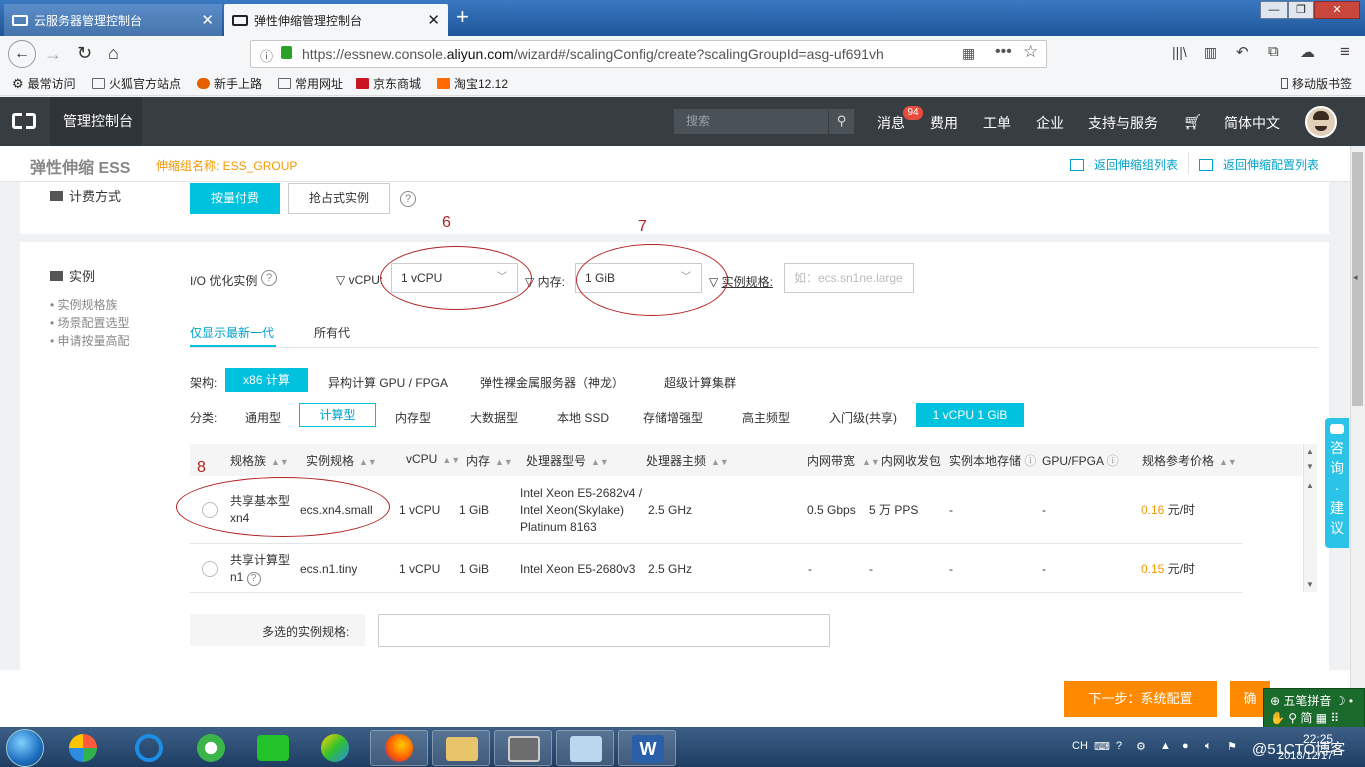 The image size is (1365, 767). Describe the element at coordinates (44, 83) in the screenshot. I see `bookmark-most-visited: ⚙ 最常访问` at that location.